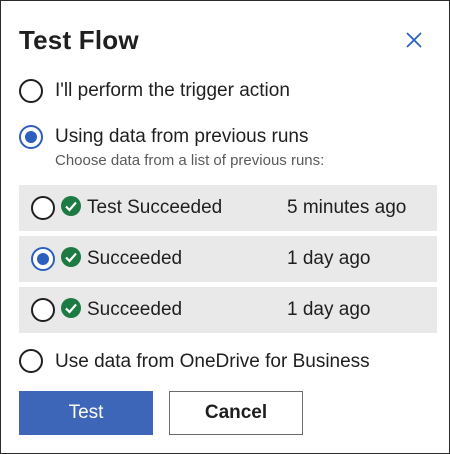 This screenshot has width=450, height=454. Describe the element at coordinates (181, 137) in the screenshot. I see `option-previous-runs-label: Using data from previous runs` at that location.